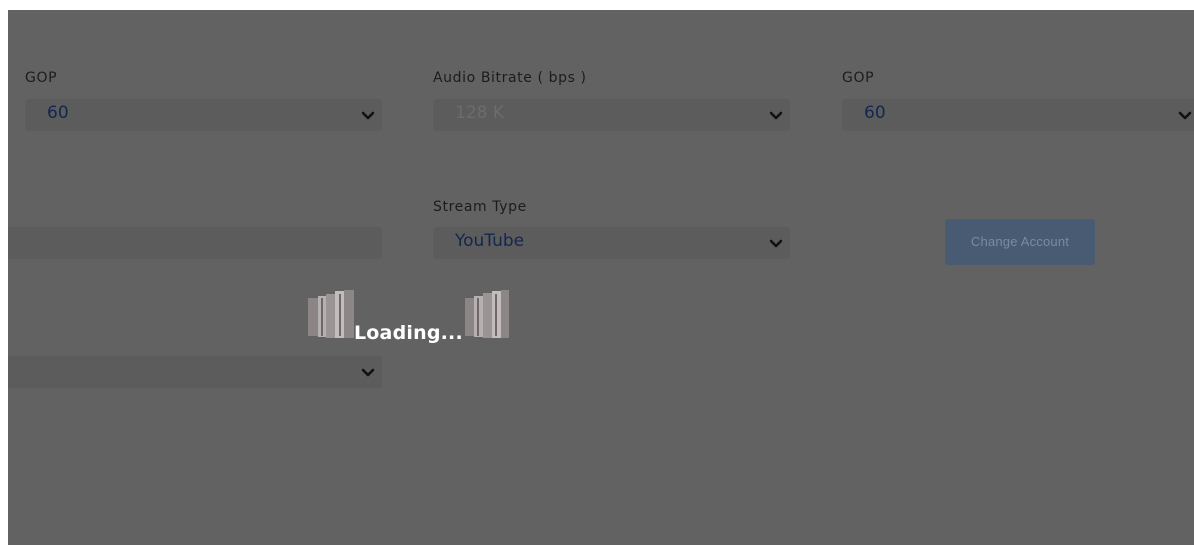 The width and height of the screenshot is (1194, 545). I want to click on stream-type-select: YouTube, so click(611, 243).